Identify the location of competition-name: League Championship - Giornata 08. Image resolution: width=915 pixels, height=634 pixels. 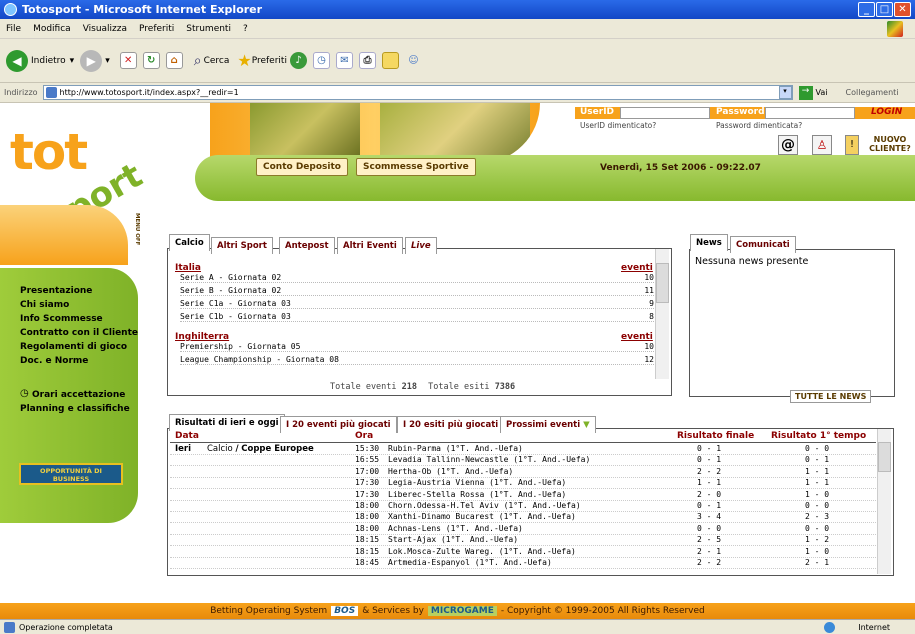
(259, 359).